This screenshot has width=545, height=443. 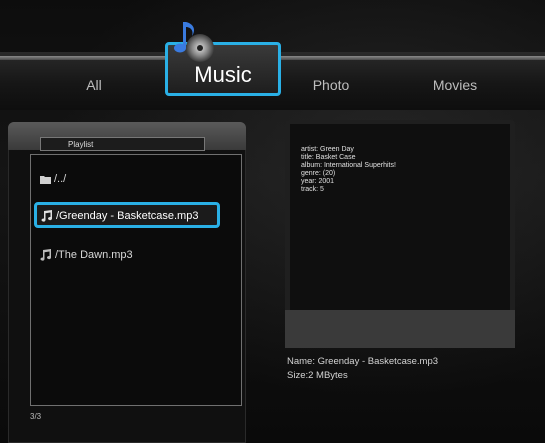 What do you see at coordinates (36, 416) in the screenshot?
I see `page-count: 3/3` at bounding box center [36, 416].